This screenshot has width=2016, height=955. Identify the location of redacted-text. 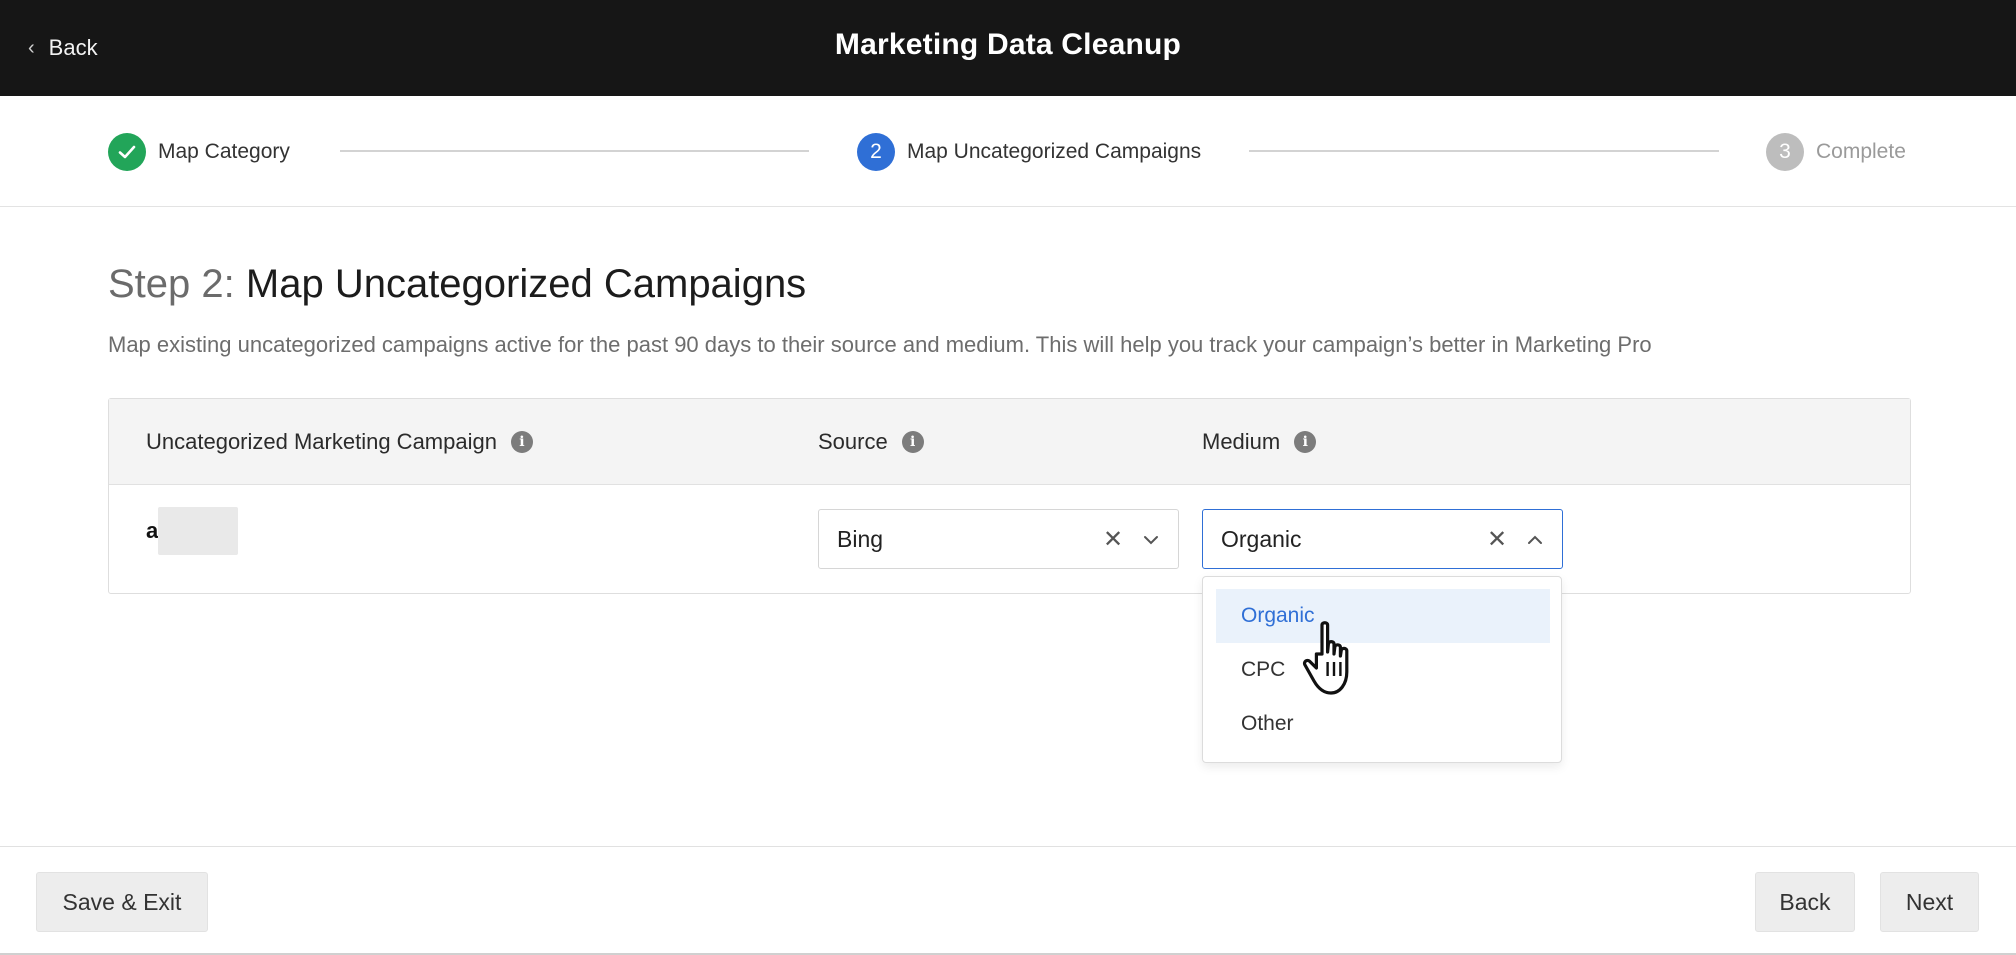
(198, 531).